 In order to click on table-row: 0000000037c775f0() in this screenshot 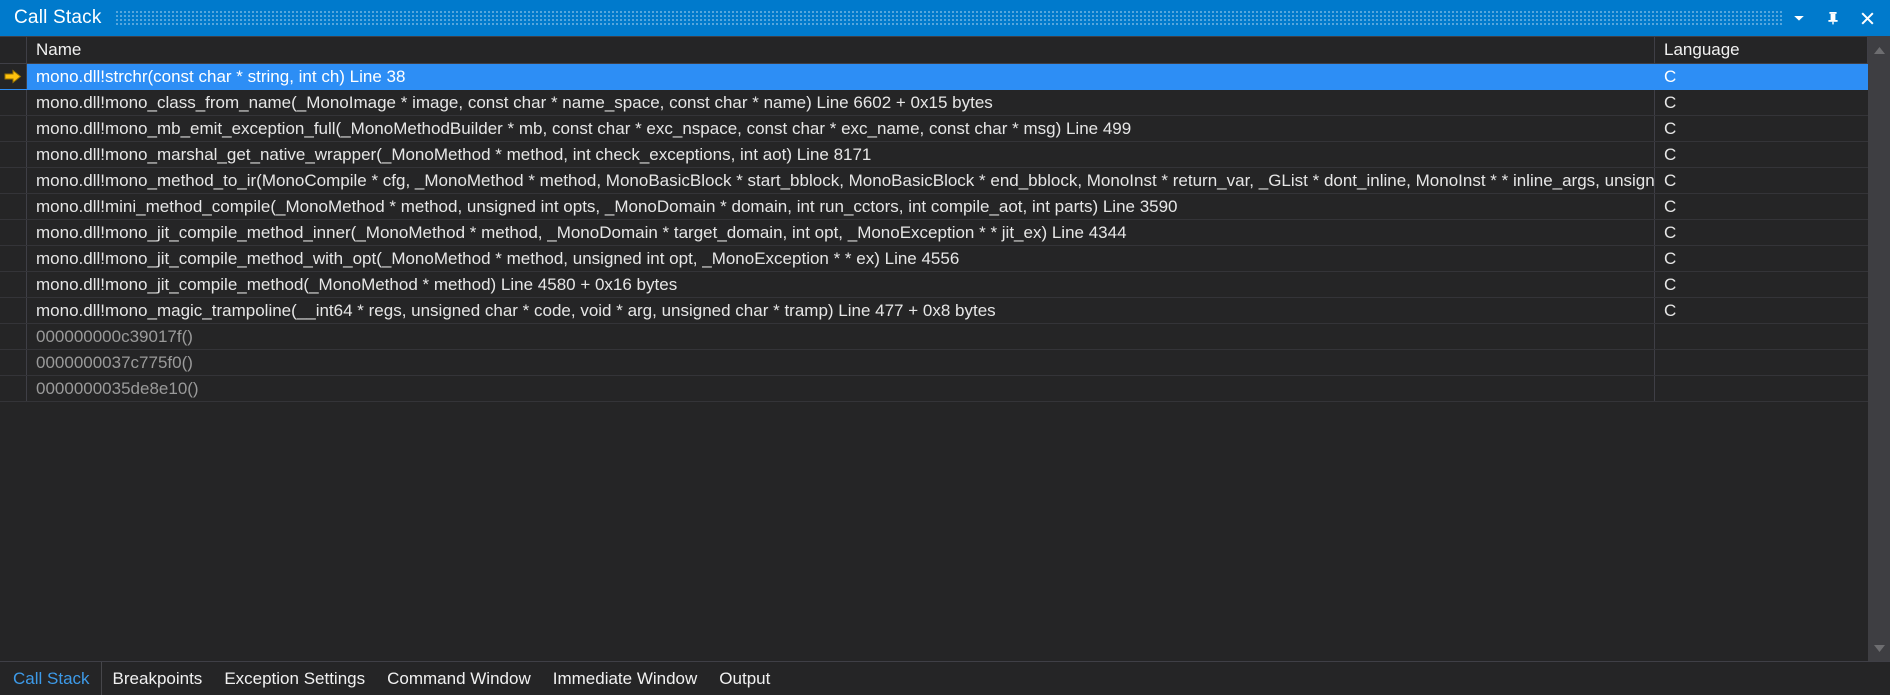, I will do `click(934, 363)`.